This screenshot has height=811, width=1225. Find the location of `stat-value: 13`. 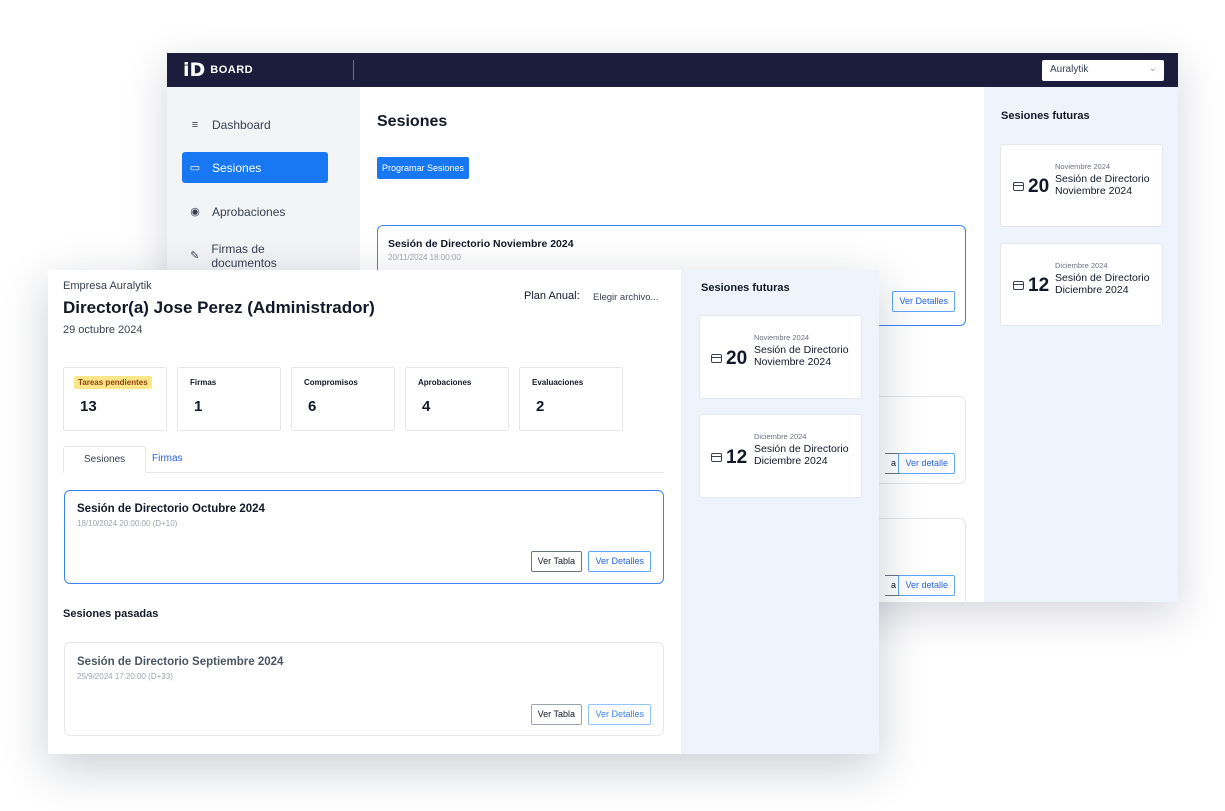

stat-value: 13 is located at coordinates (88, 406).